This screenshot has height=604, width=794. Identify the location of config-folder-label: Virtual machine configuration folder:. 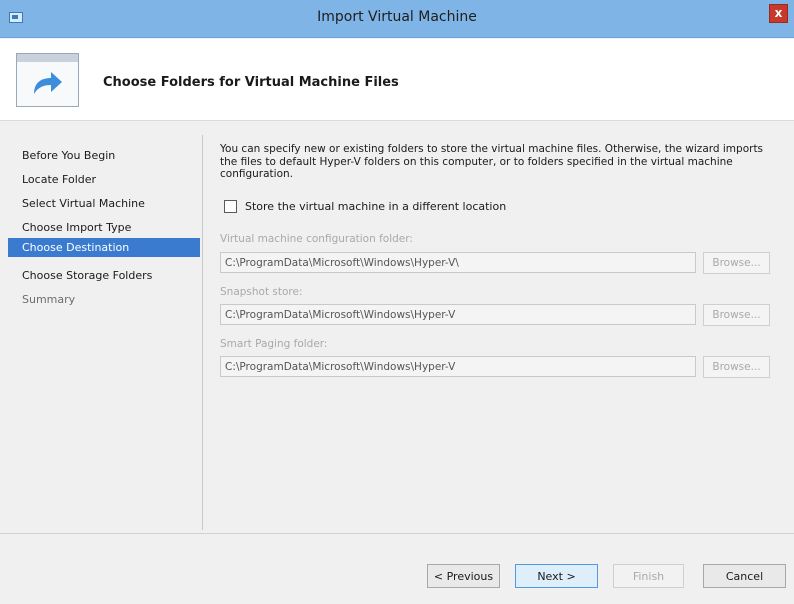
(316, 239).